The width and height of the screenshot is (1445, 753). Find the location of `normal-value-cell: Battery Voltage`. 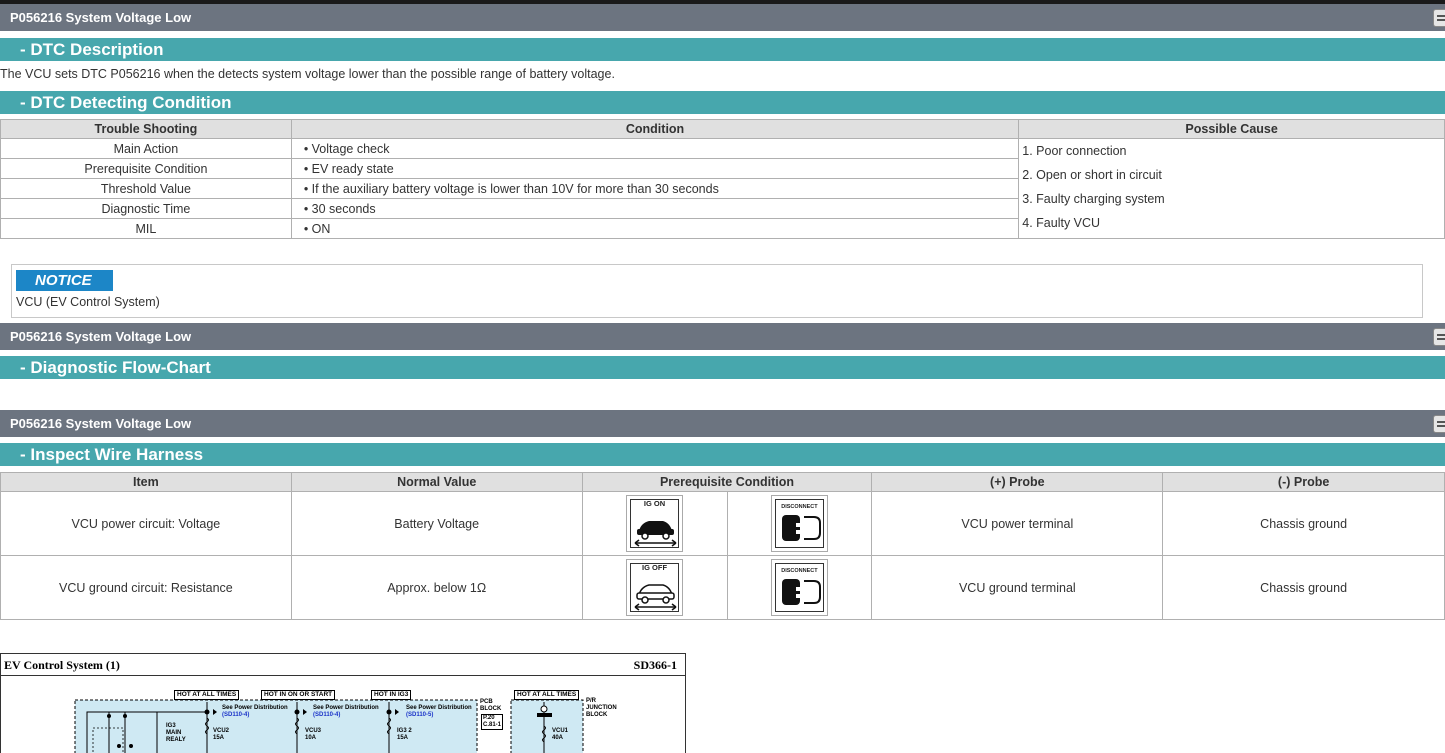

normal-value-cell: Battery Voltage is located at coordinates (436, 523).